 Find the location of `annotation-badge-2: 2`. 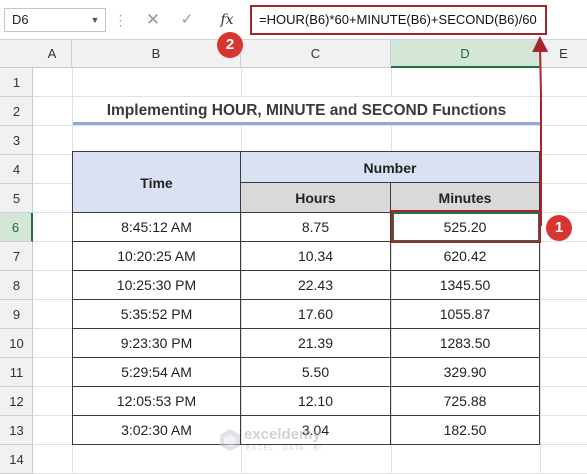

annotation-badge-2: 2 is located at coordinates (230, 45).